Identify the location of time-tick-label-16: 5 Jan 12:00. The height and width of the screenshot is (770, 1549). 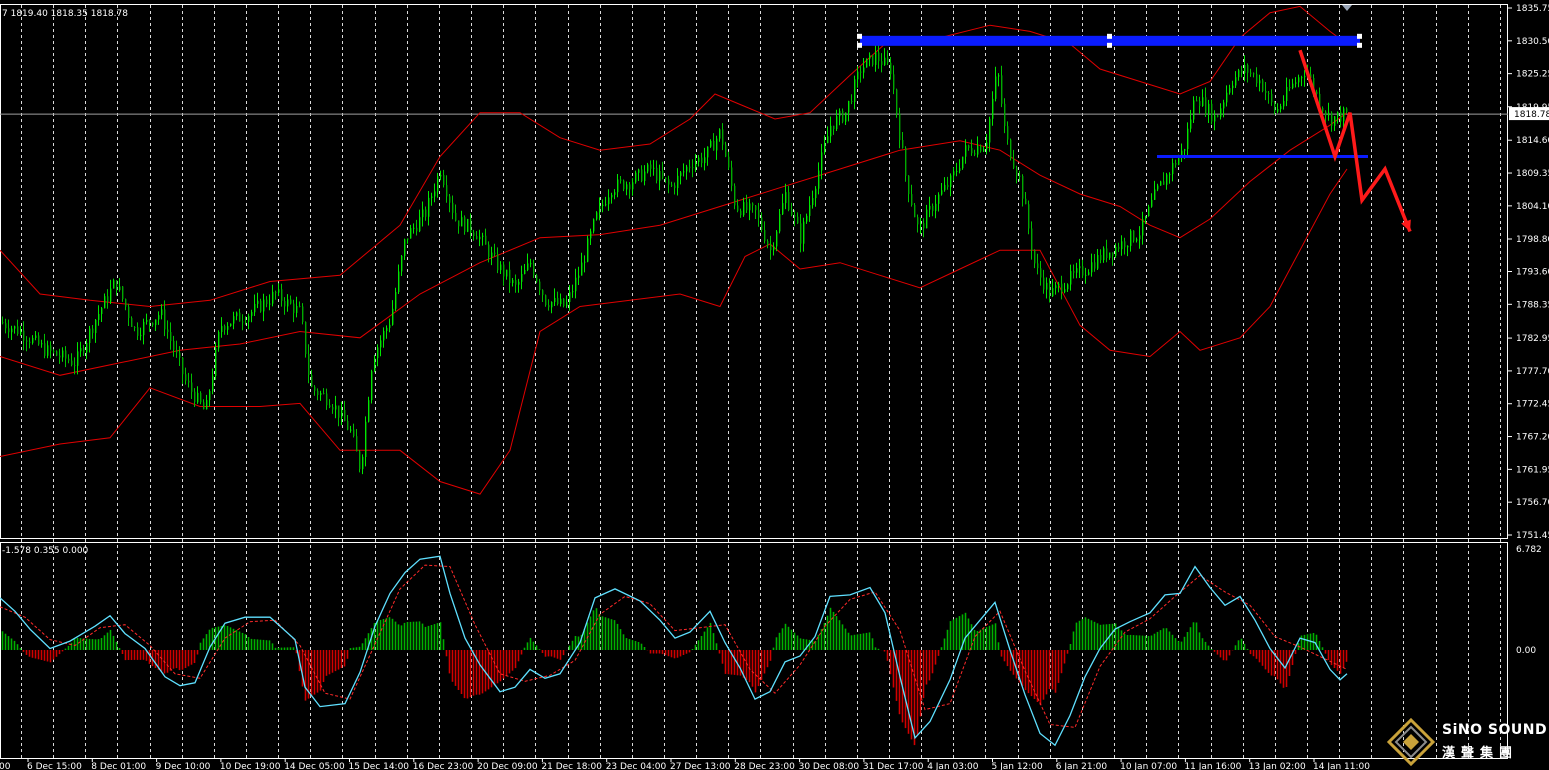
(1018, 766).